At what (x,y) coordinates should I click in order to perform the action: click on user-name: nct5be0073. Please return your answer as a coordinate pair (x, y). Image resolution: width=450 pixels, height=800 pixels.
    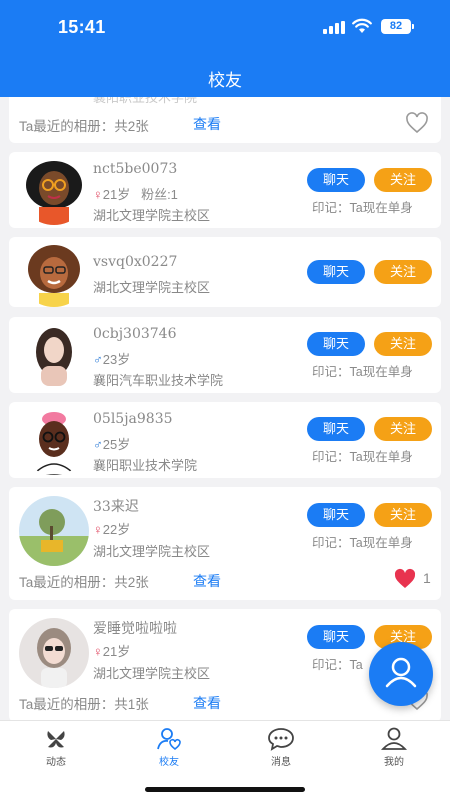
    Looking at the image, I should click on (135, 169).